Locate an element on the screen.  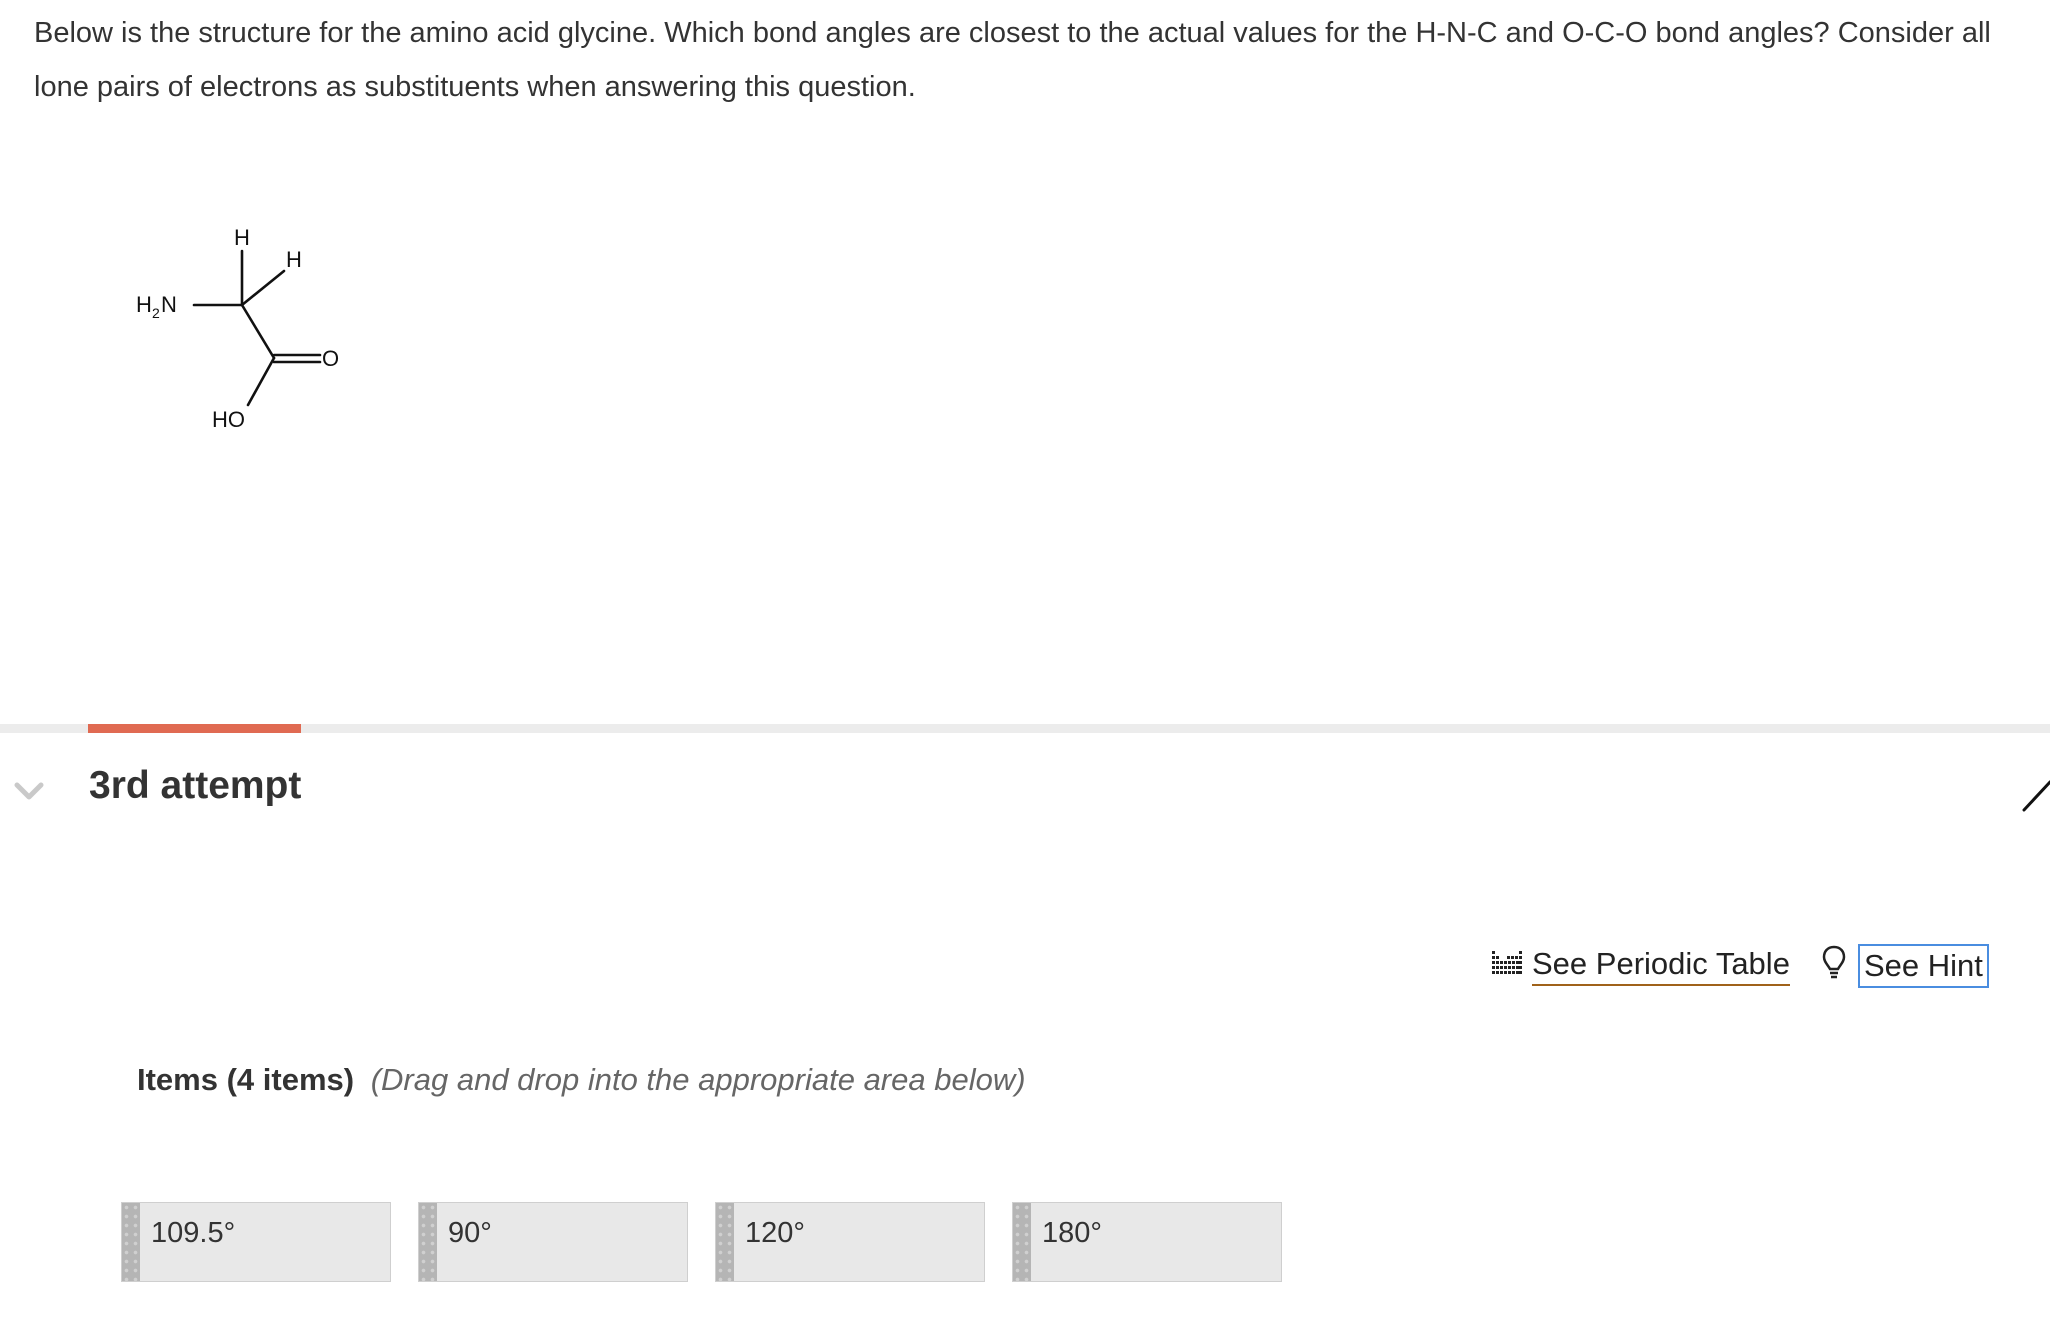
atom-label-h-right: H is located at coordinates (294, 259).